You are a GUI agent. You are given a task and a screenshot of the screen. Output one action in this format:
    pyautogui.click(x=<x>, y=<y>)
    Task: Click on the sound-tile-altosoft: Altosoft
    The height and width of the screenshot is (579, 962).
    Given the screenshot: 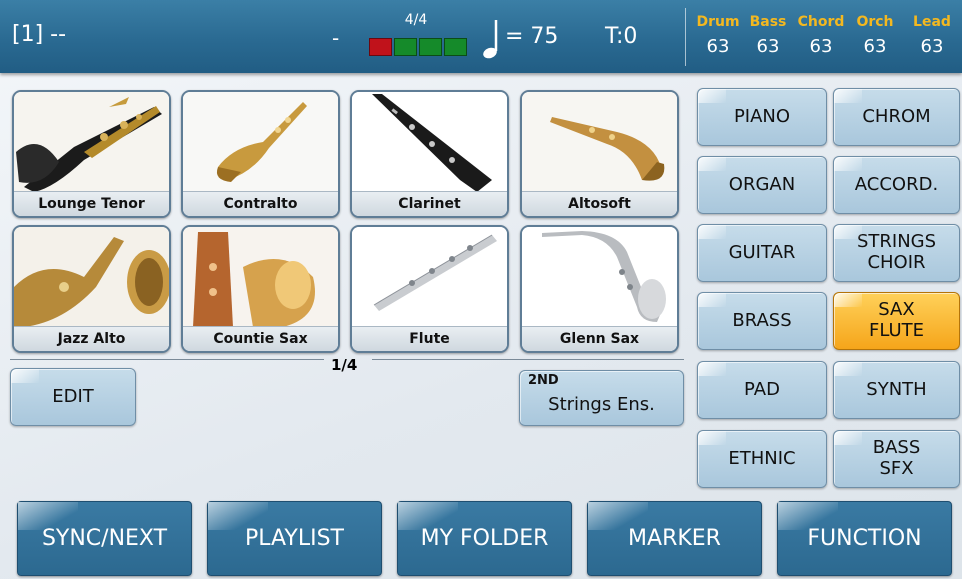 What is the action you would take?
    pyautogui.click(x=599, y=154)
    